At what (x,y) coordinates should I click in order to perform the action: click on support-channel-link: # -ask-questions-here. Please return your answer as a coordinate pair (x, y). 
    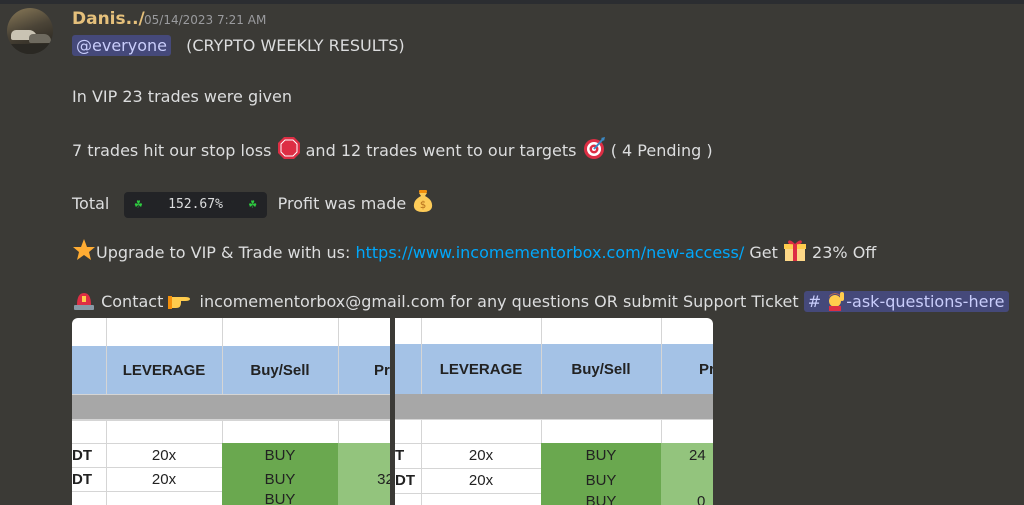
    Looking at the image, I should click on (906, 301).